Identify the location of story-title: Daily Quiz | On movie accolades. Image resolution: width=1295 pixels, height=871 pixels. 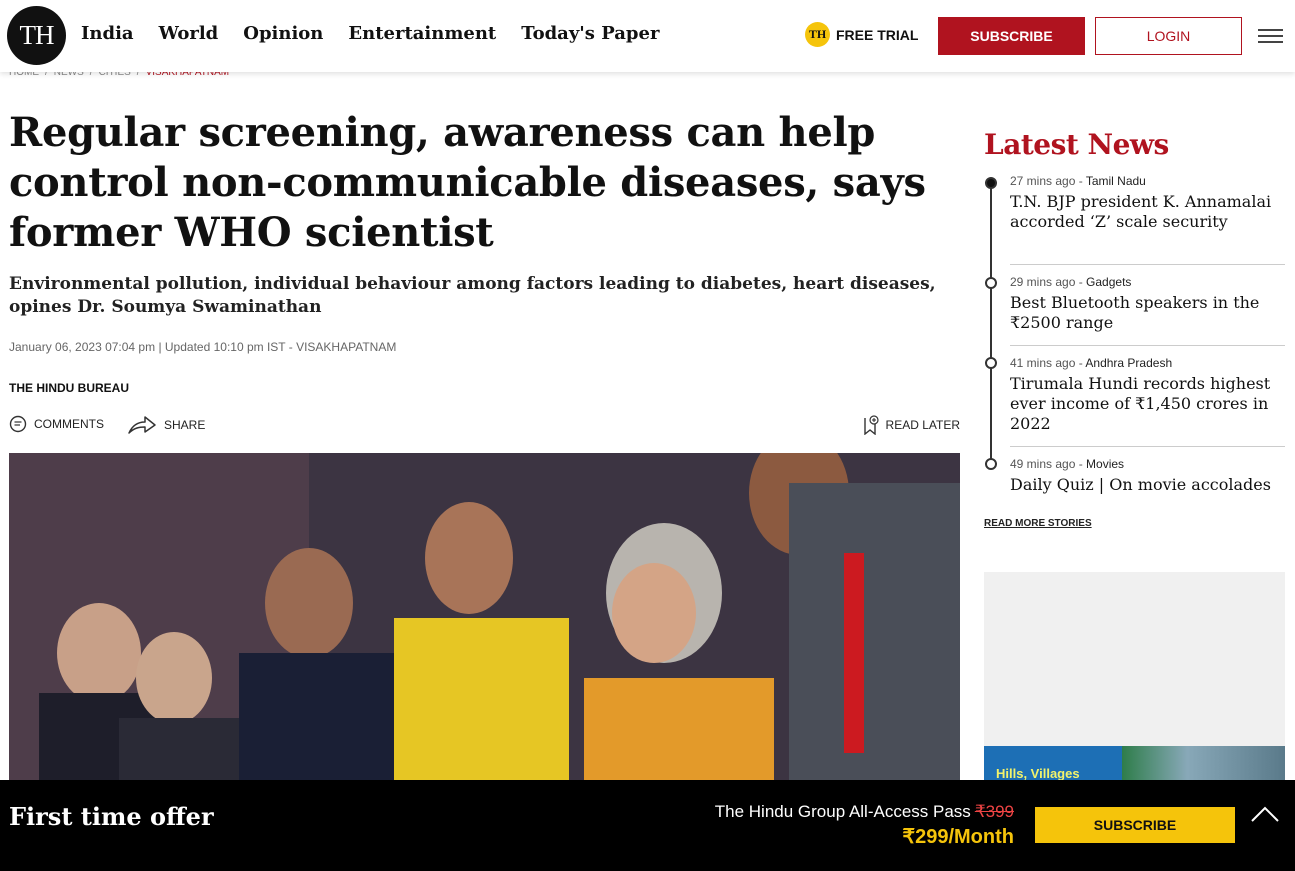
(1147, 485).